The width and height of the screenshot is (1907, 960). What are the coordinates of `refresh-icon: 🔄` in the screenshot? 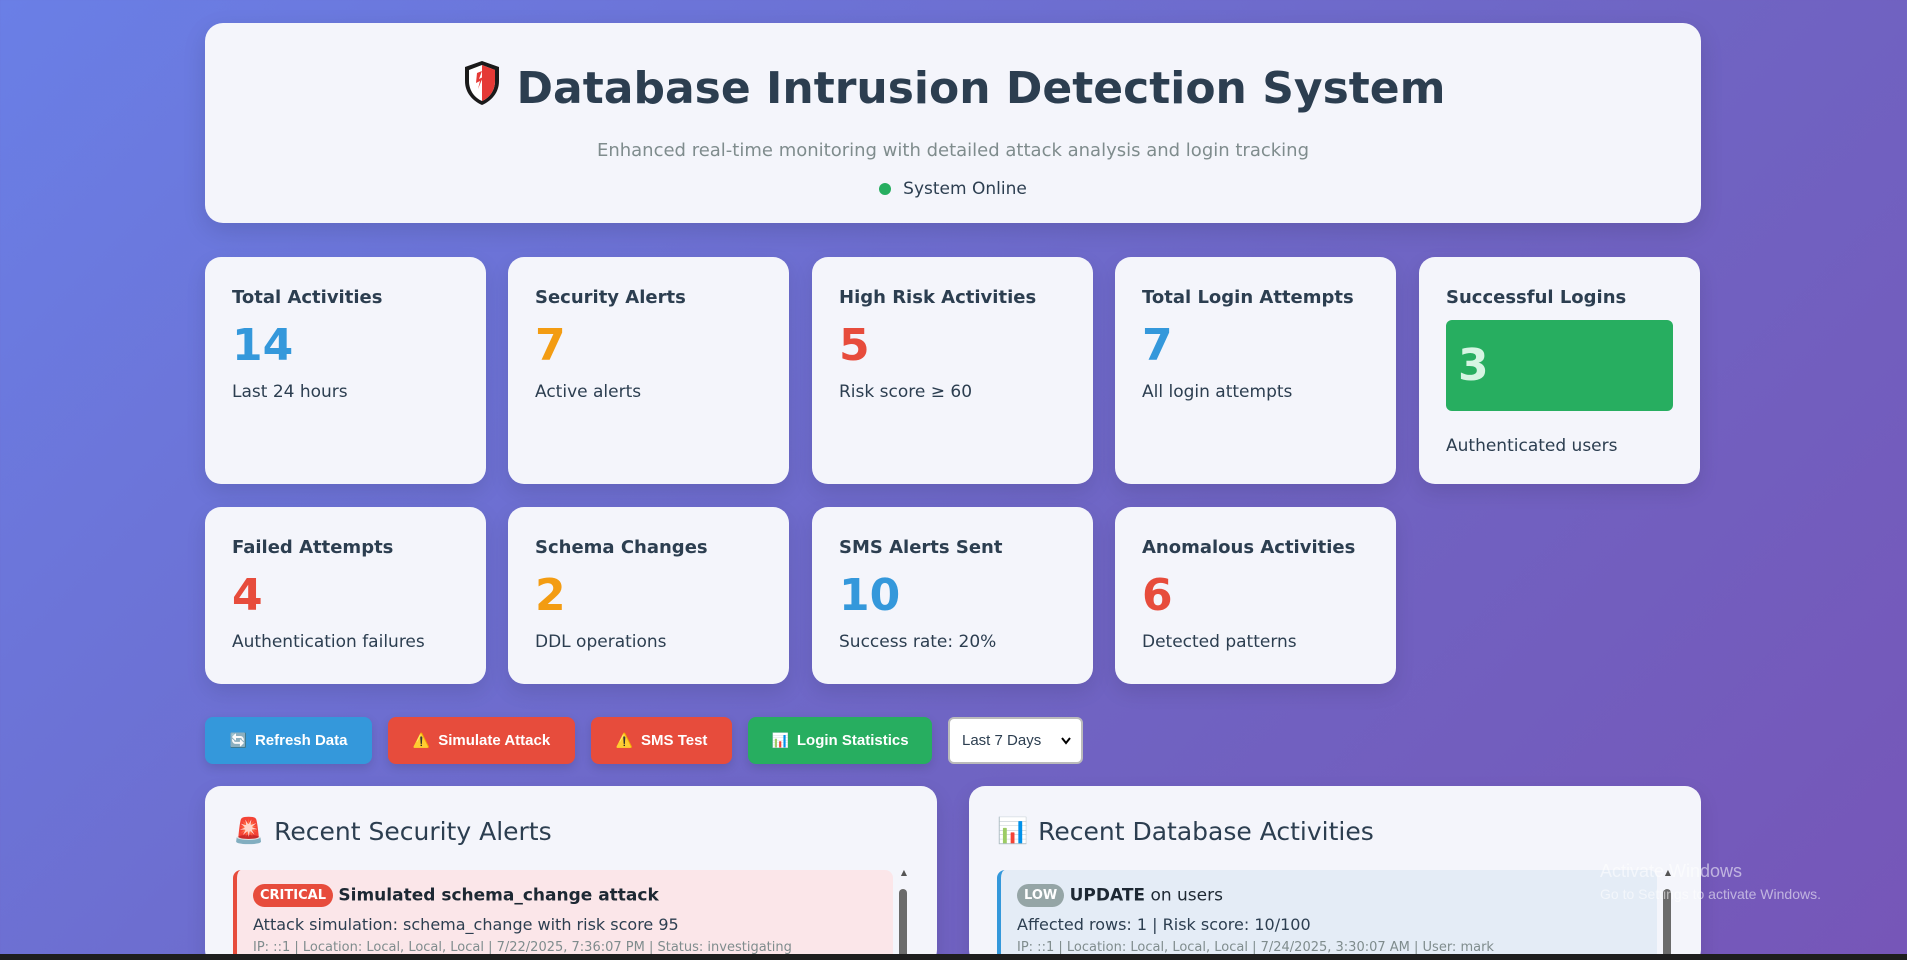 It's located at (238, 740).